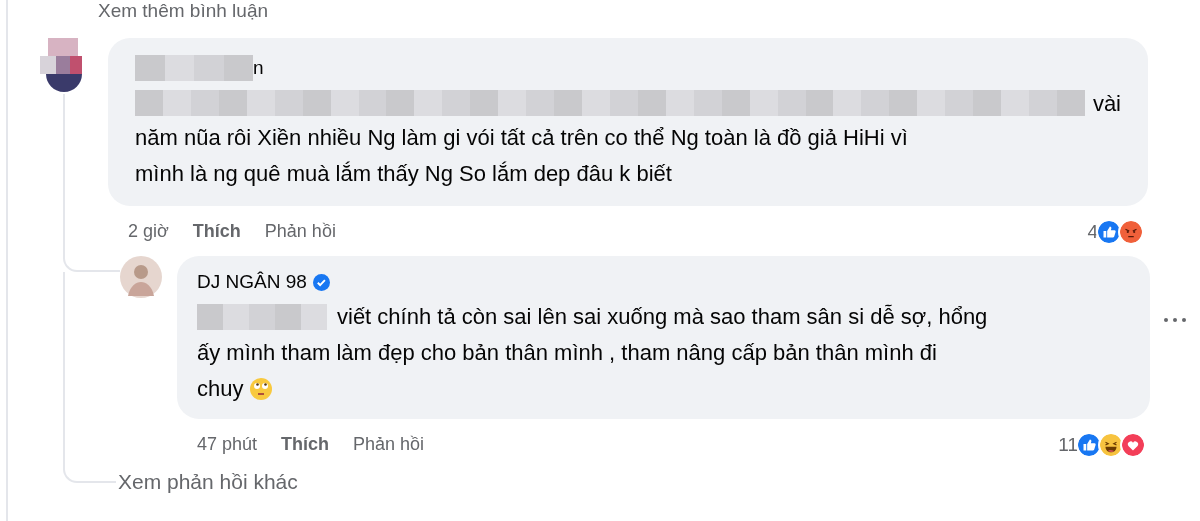 The width and height of the screenshot is (1200, 521). What do you see at coordinates (404, 173) in the screenshot?
I see `comment-text: mình là ng quê muà lắm thấy Ng So lắm dep đâu k biết` at bounding box center [404, 173].